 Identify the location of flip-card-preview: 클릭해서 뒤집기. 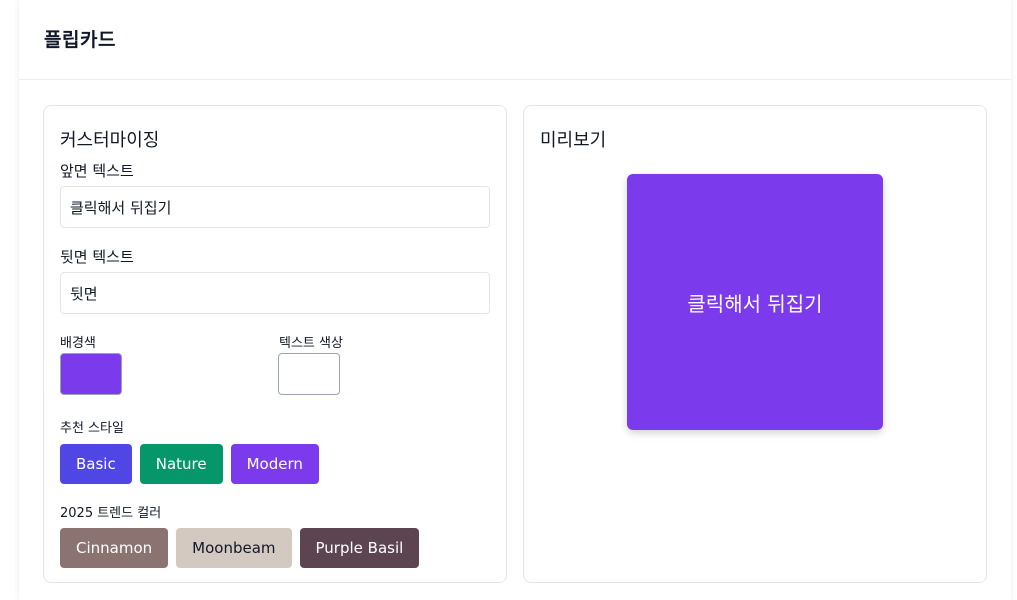
(755, 302).